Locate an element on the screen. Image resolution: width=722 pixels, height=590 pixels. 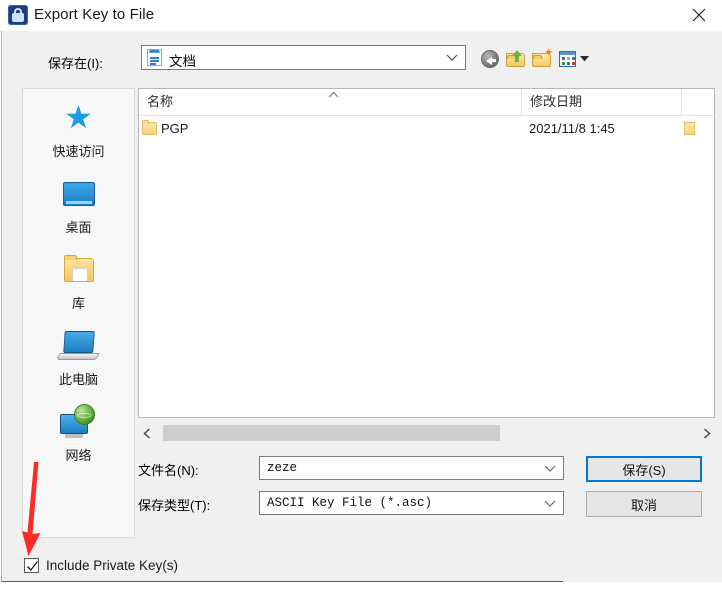
column-header-date-modified: 修改日期 is located at coordinates (601, 102).